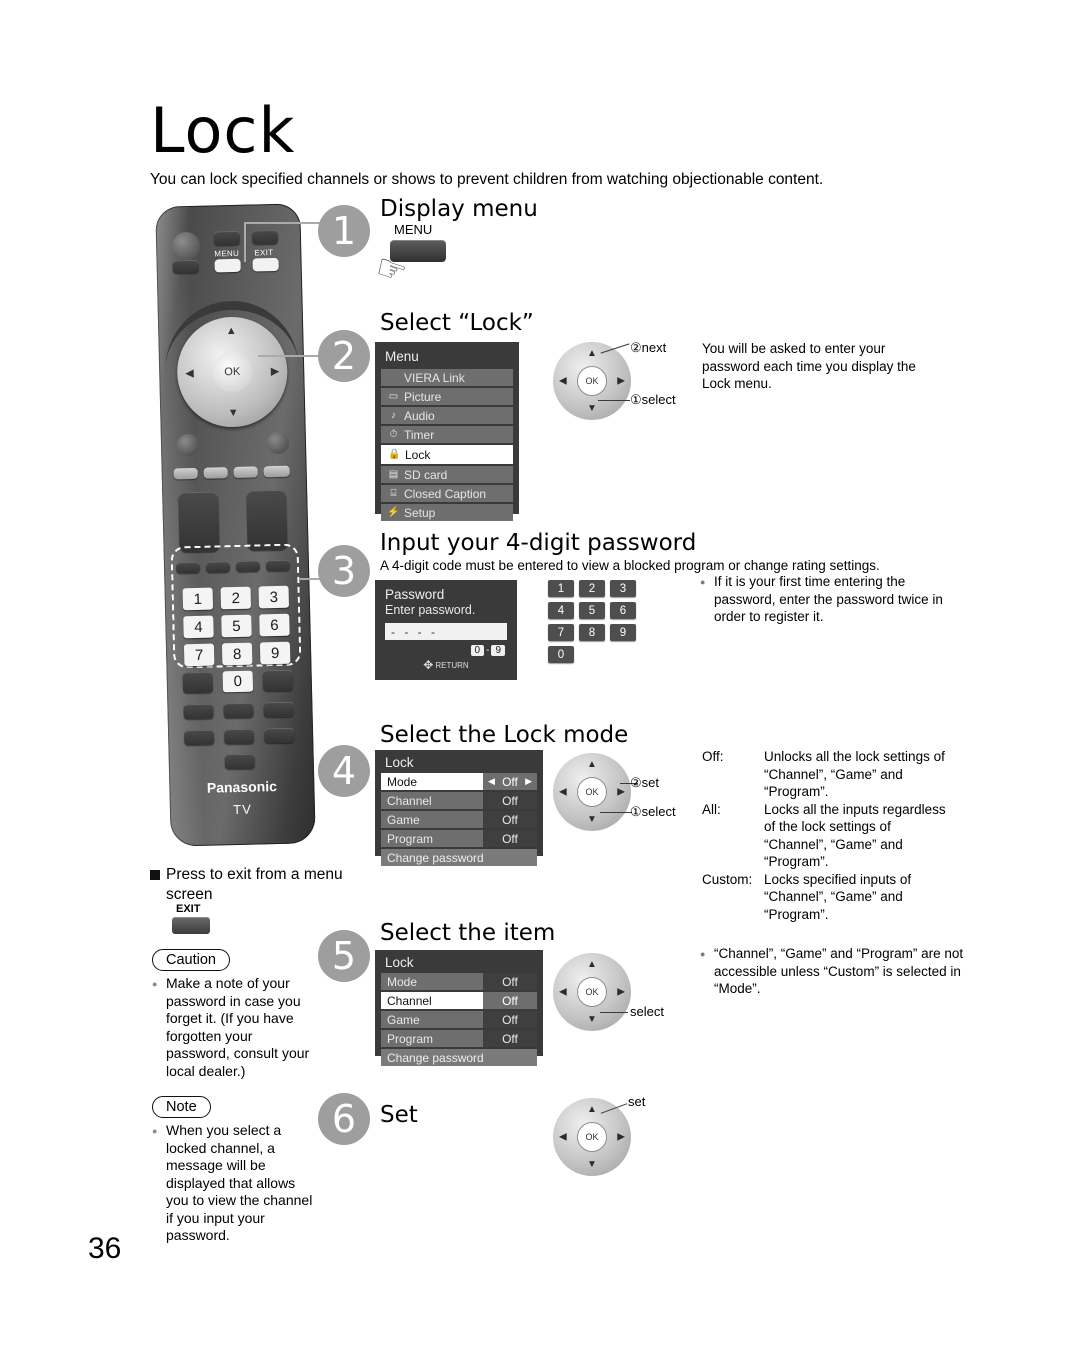 The width and height of the screenshot is (1080, 1353). What do you see at coordinates (402, 356) in the screenshot?
I see `menu-osd-title: Menu` at bounding box center [402, 356].